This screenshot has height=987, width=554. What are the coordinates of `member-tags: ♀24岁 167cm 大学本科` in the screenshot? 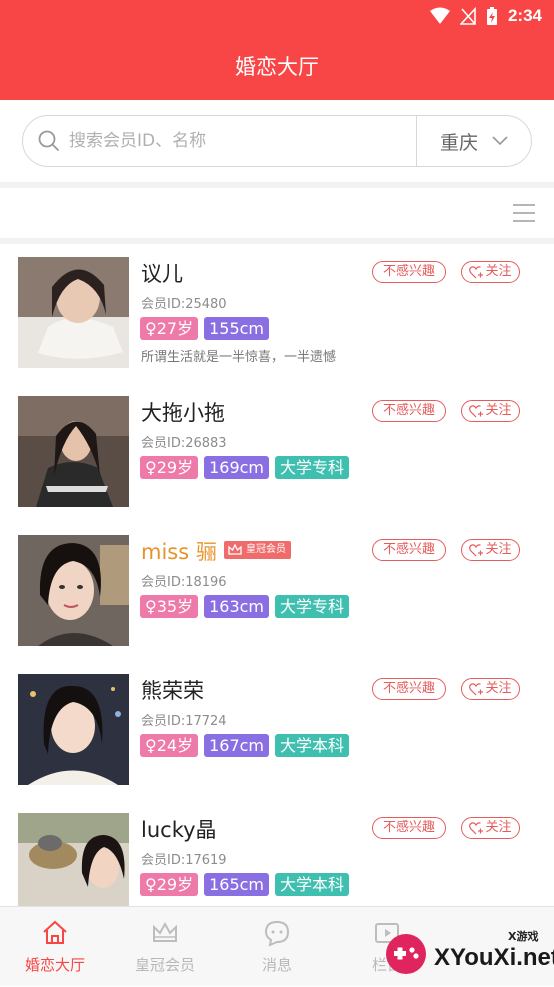 It's located at (245, 745).